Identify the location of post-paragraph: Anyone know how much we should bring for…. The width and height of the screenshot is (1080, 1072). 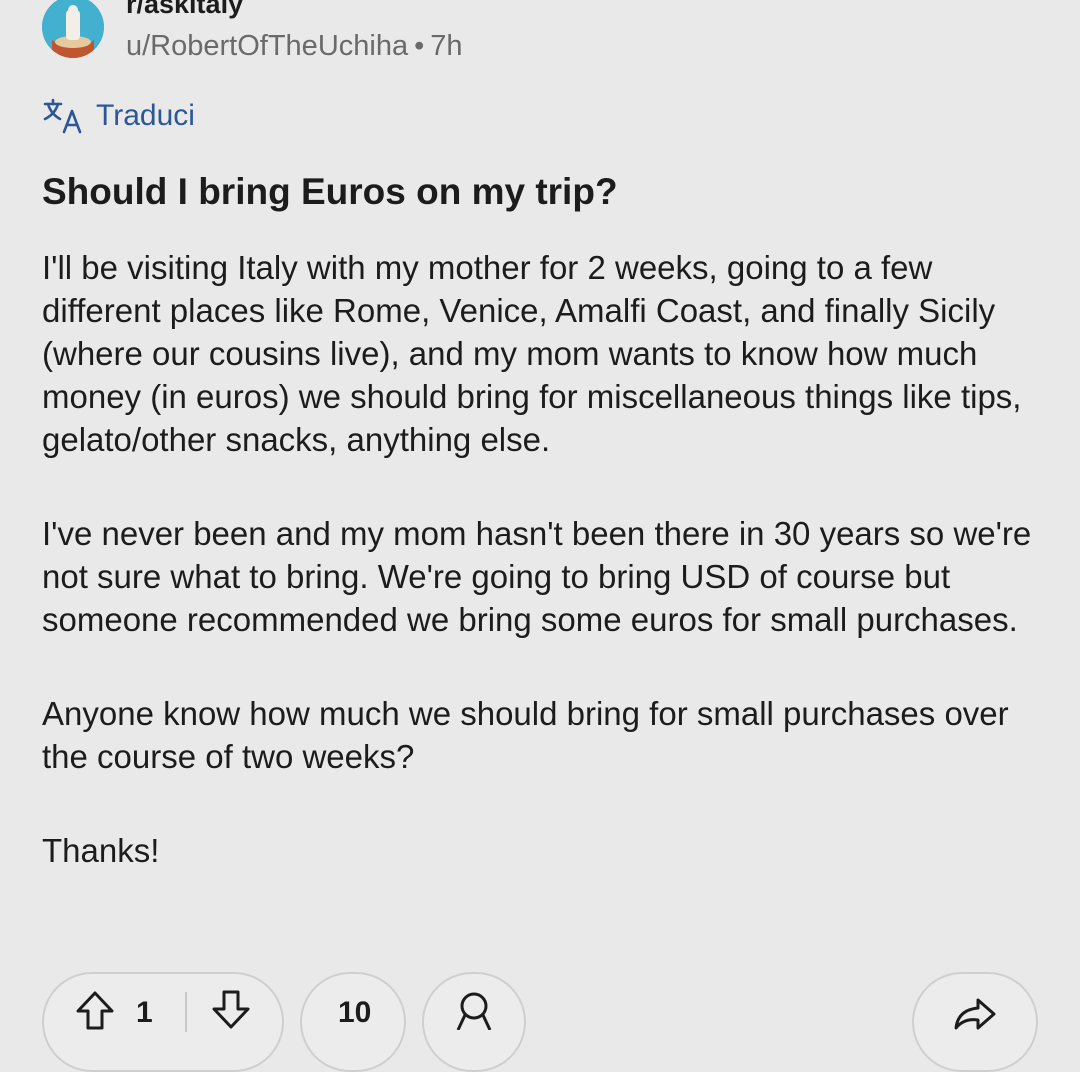
(525, 735).